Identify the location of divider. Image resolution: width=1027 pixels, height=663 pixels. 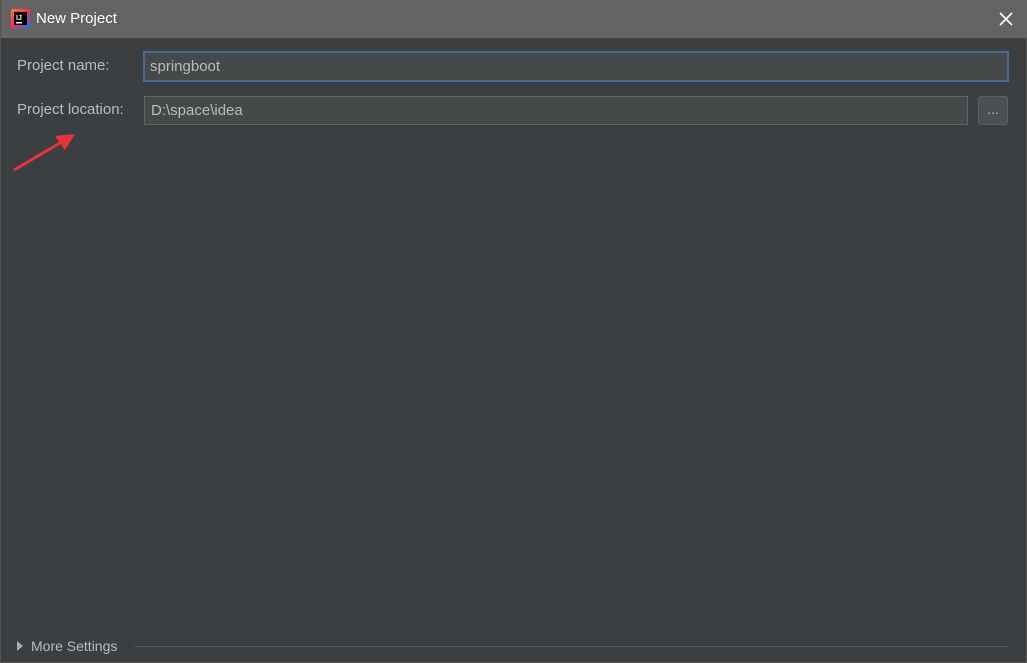
(571, 646).